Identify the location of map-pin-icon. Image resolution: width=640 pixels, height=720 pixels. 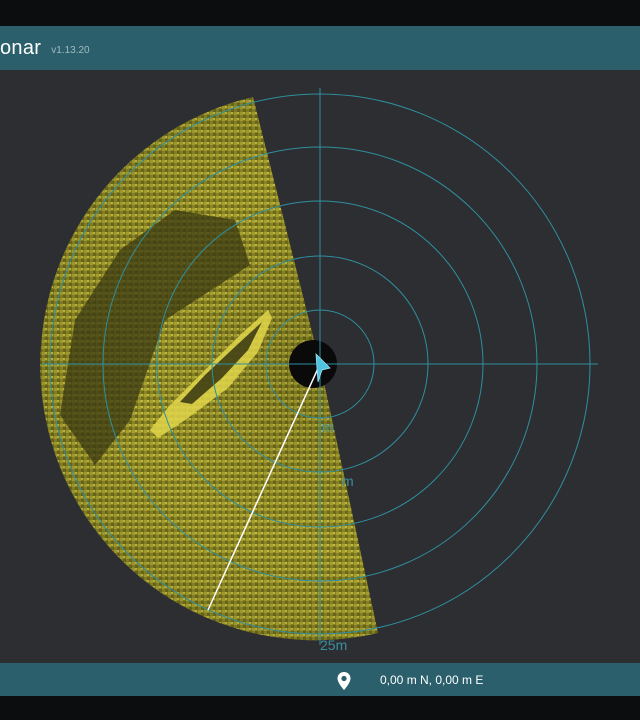
(344, 681).